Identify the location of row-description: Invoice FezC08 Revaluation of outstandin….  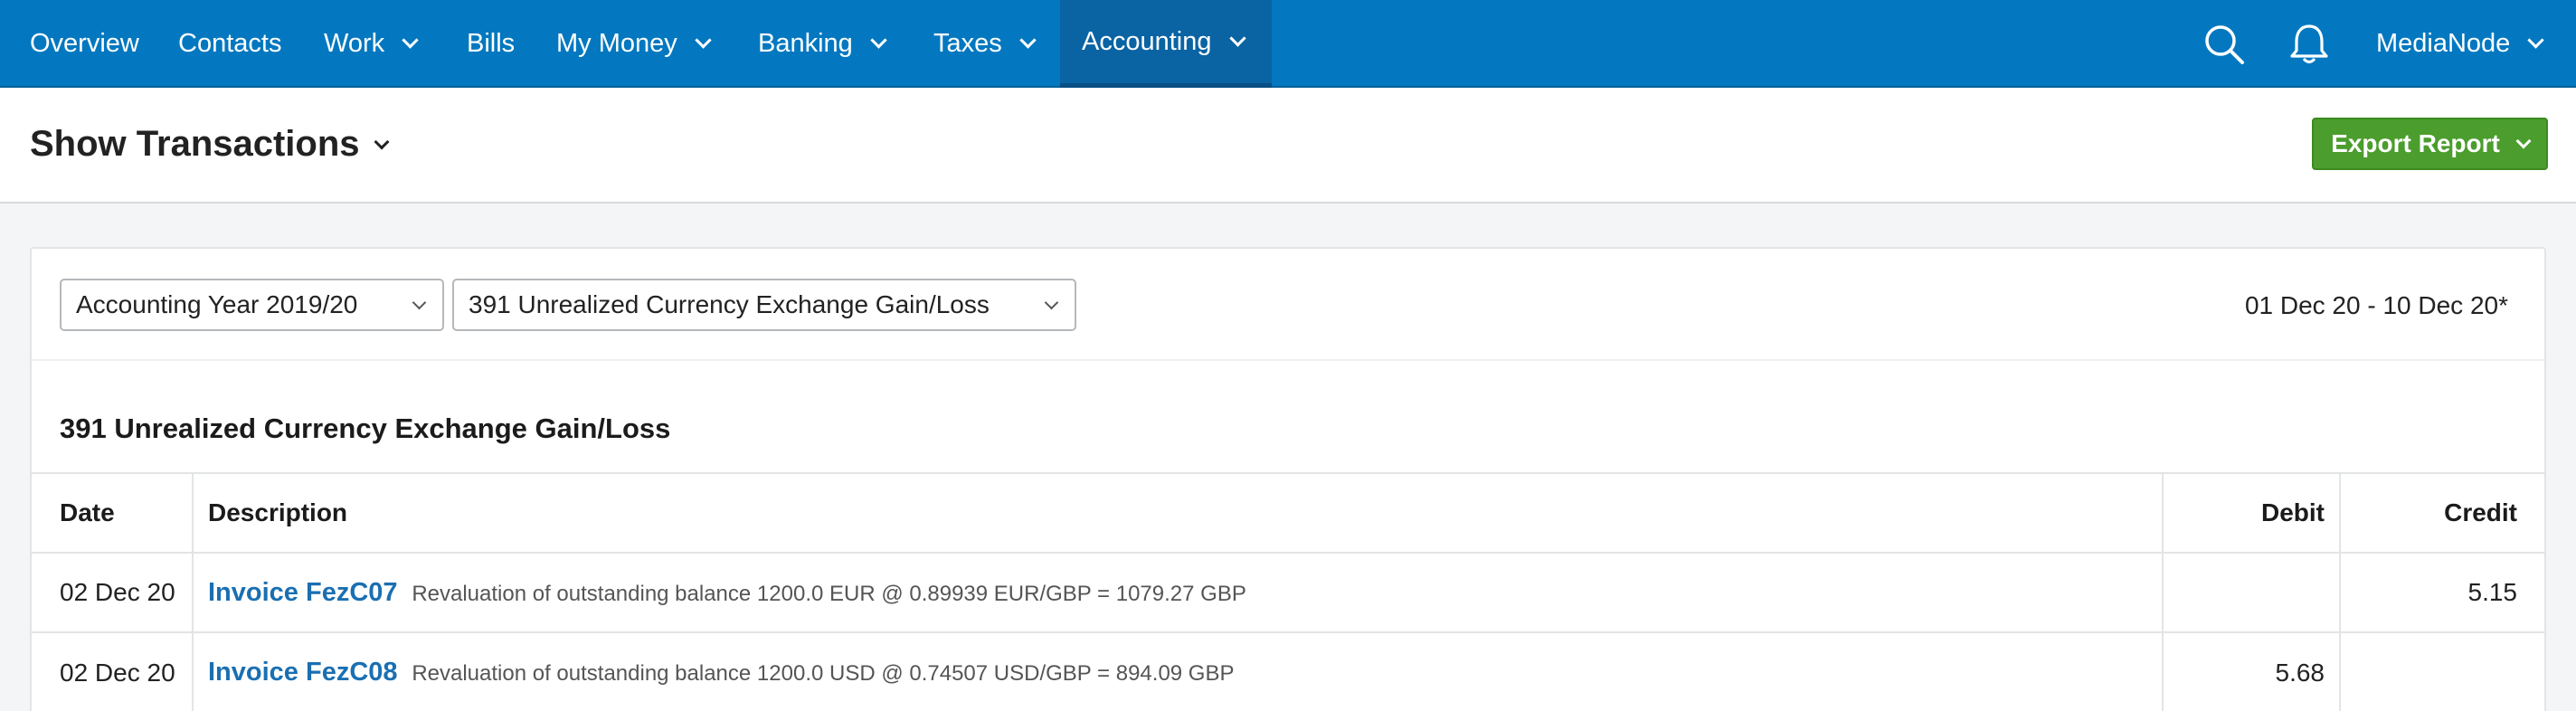
(1179, 671).